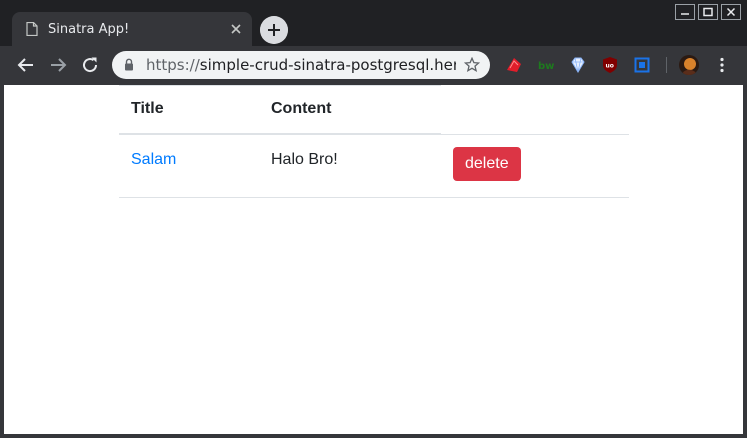 The image size is (747, 438). What do you see at coordinates (129, 64) in the screenshot?
I see `lock-icon` at bounding box center [129, 64].